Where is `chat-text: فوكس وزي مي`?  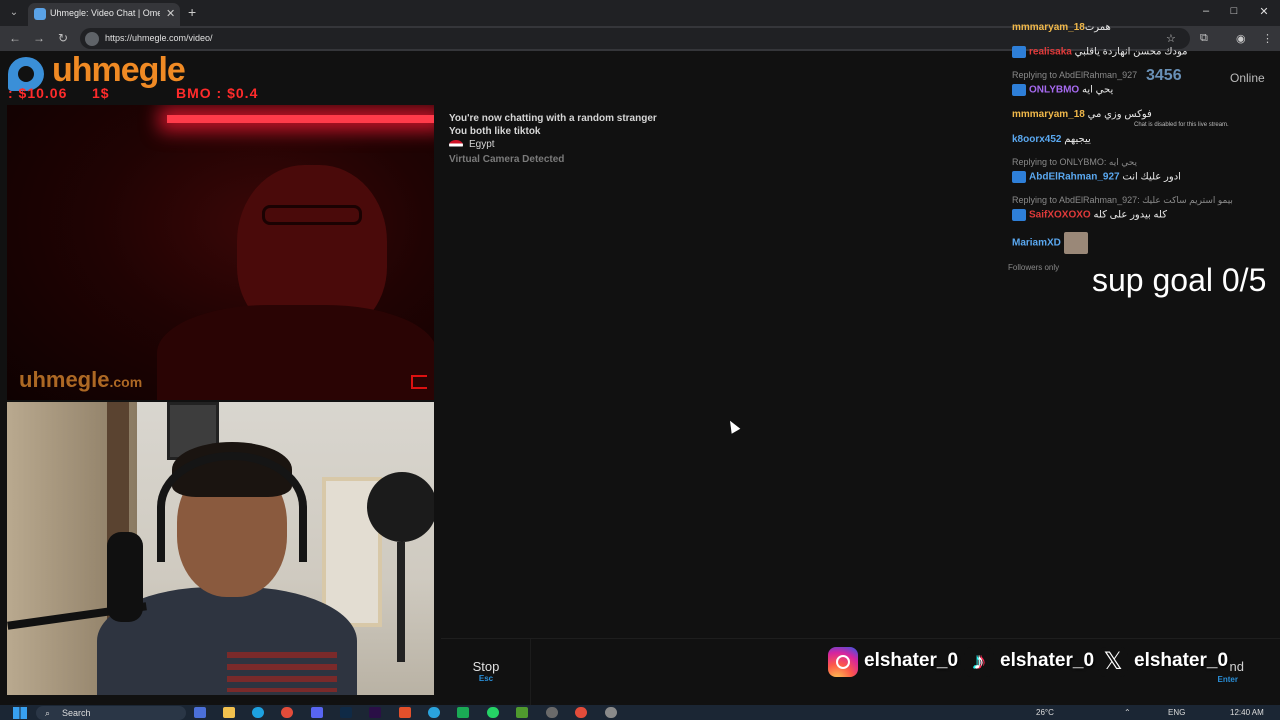 chat-text: فوكس وزي مي is located at coordinates (1119, 114).